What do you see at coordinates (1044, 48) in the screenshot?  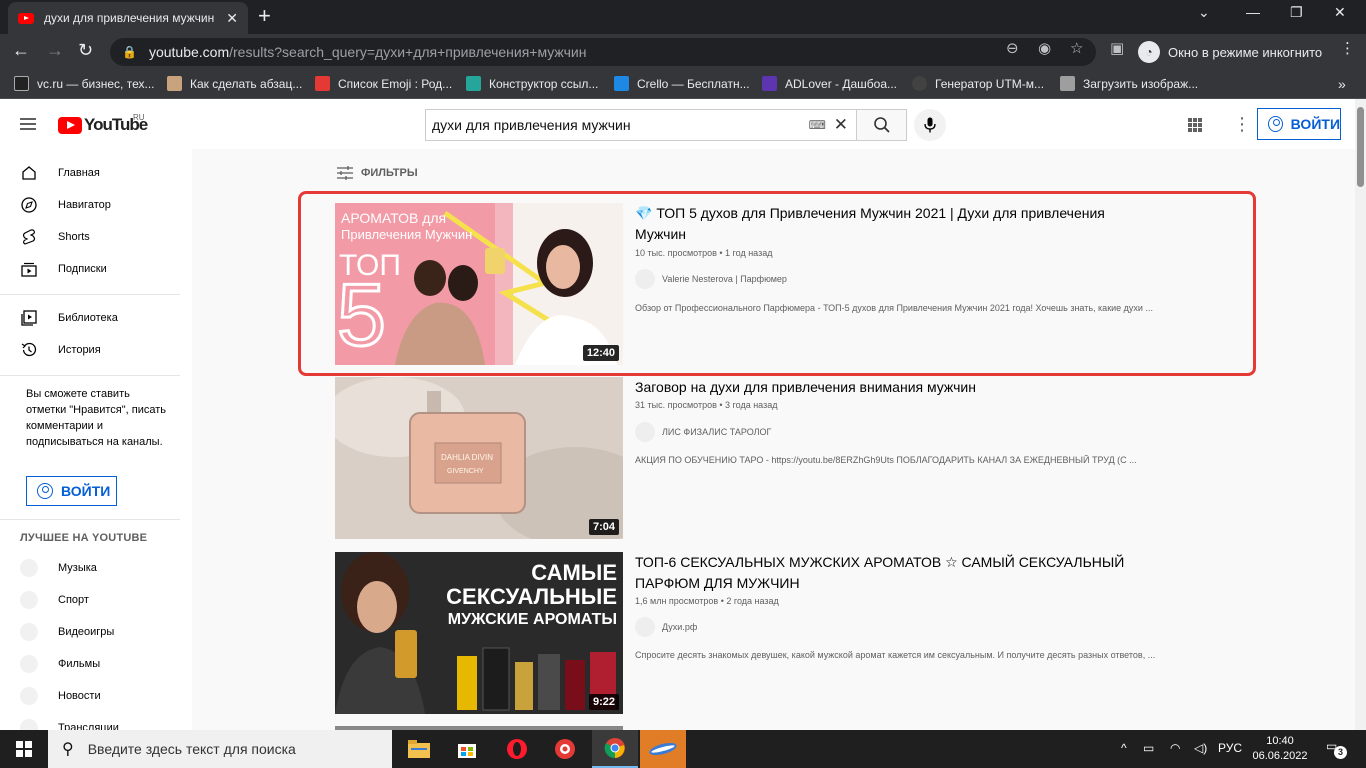 I see `tracking-off-icon: ◉` at bounding box center [1044, 48].